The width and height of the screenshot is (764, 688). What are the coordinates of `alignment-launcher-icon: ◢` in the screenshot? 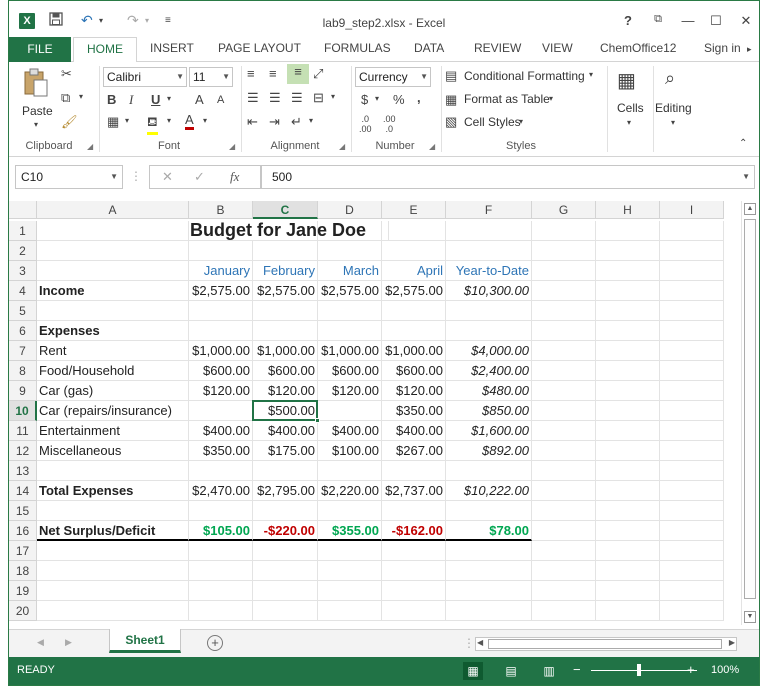 It's located at (342, 146).